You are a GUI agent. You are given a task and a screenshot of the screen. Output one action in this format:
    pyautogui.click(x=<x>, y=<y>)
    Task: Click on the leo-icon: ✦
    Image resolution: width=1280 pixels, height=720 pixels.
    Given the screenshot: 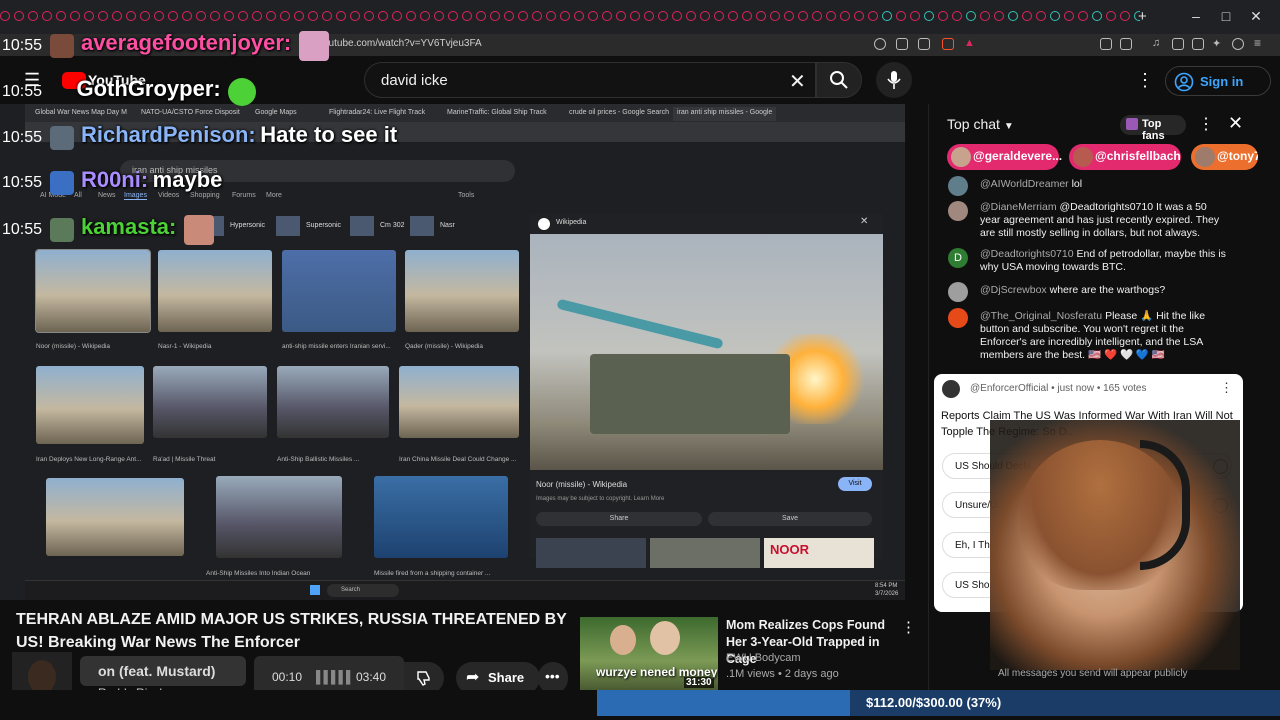 What is the action you would take?
    pyautogui.click(x=1216, y=43)
    